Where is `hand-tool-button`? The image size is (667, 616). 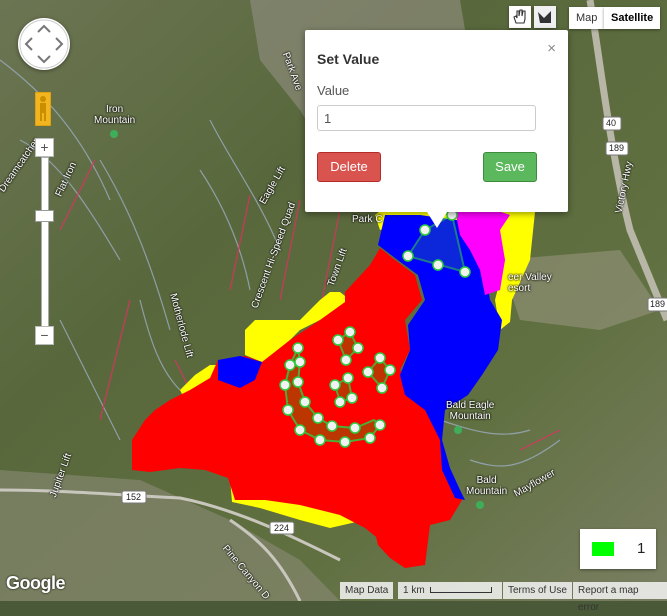 hand-tool-button is located at coordinates (520, 17).